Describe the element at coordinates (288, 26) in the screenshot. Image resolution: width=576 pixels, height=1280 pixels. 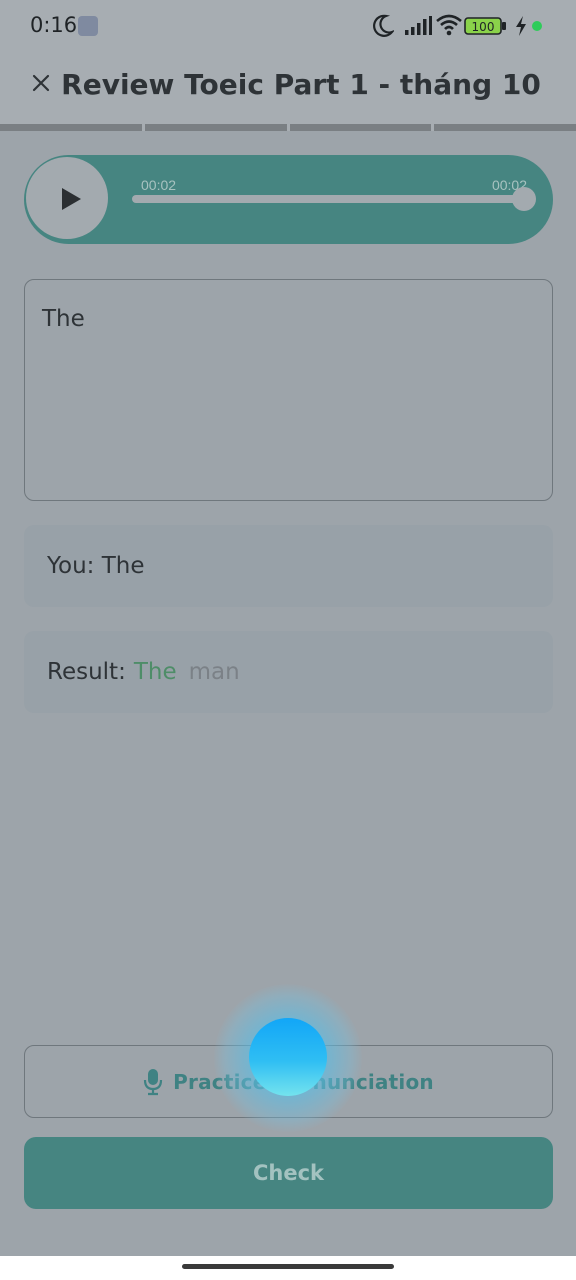
I see `status-bar: 0:16 100` at that location.